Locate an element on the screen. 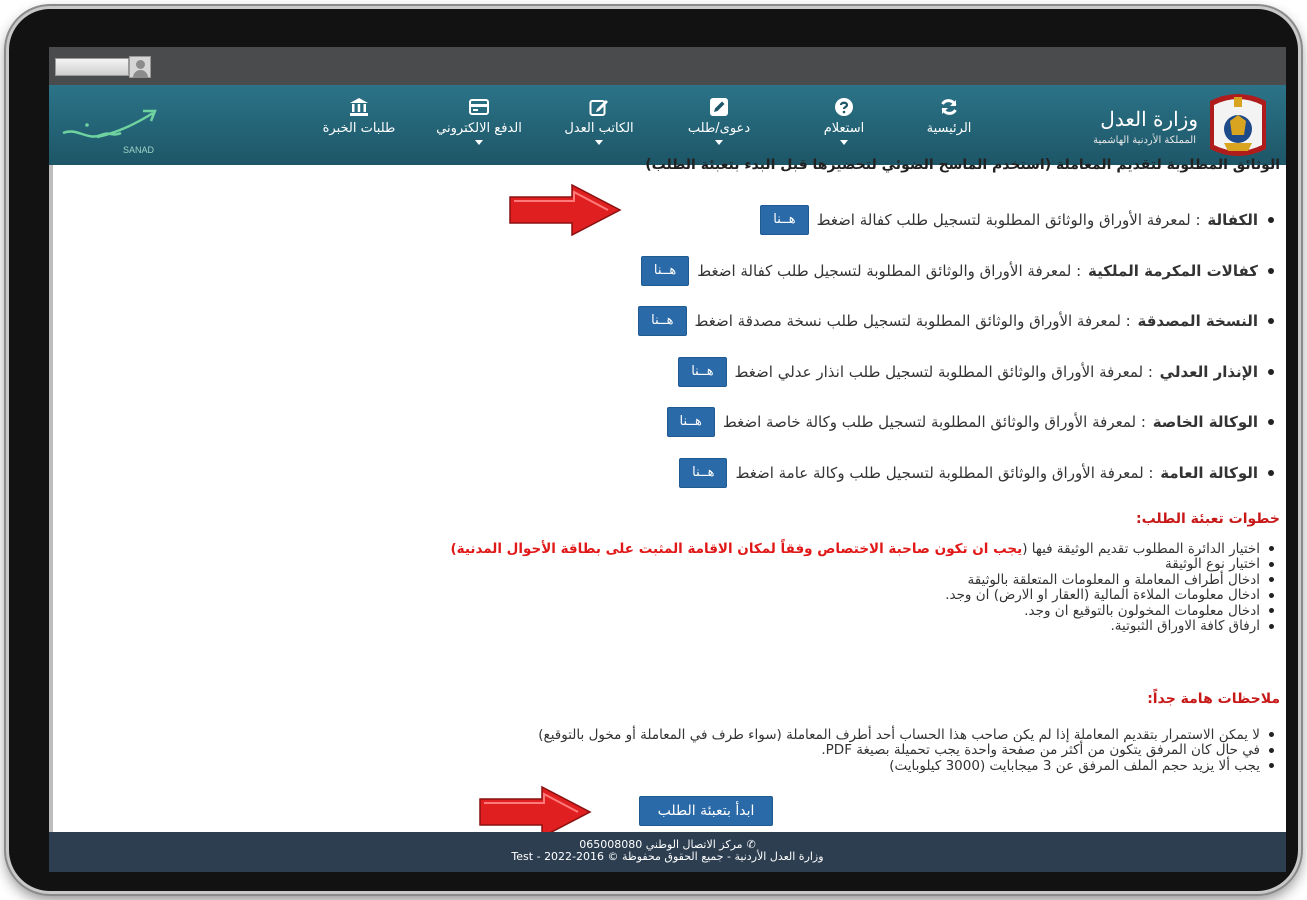 Image resolution: width=1307 pixels, height=900 pixels. list-item: ادخال معلومات المخولون بالتوقيع ان وجد. is located at coordinates (724, 611).